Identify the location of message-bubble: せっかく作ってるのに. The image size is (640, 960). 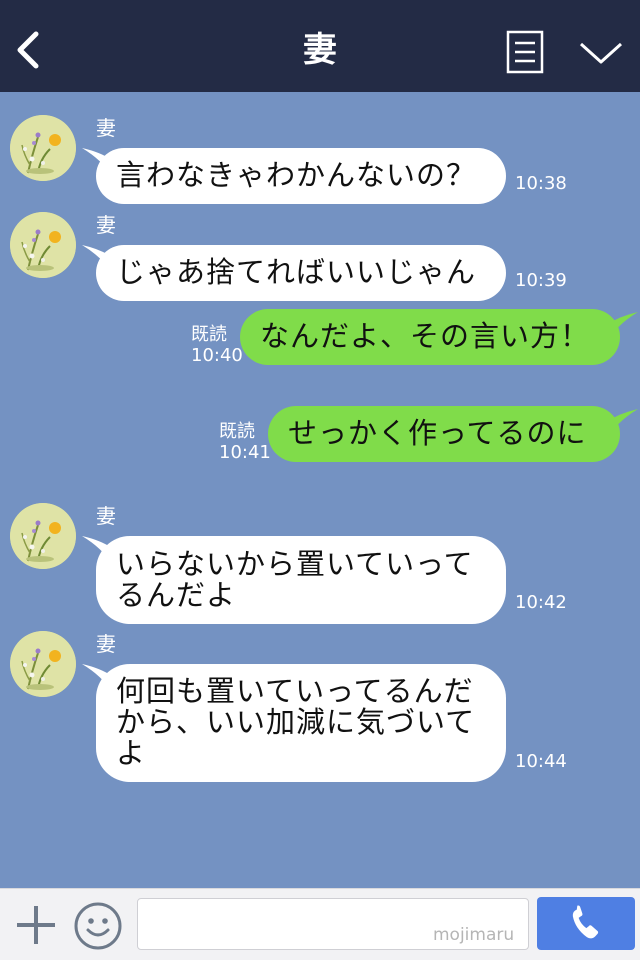
(444, 434).